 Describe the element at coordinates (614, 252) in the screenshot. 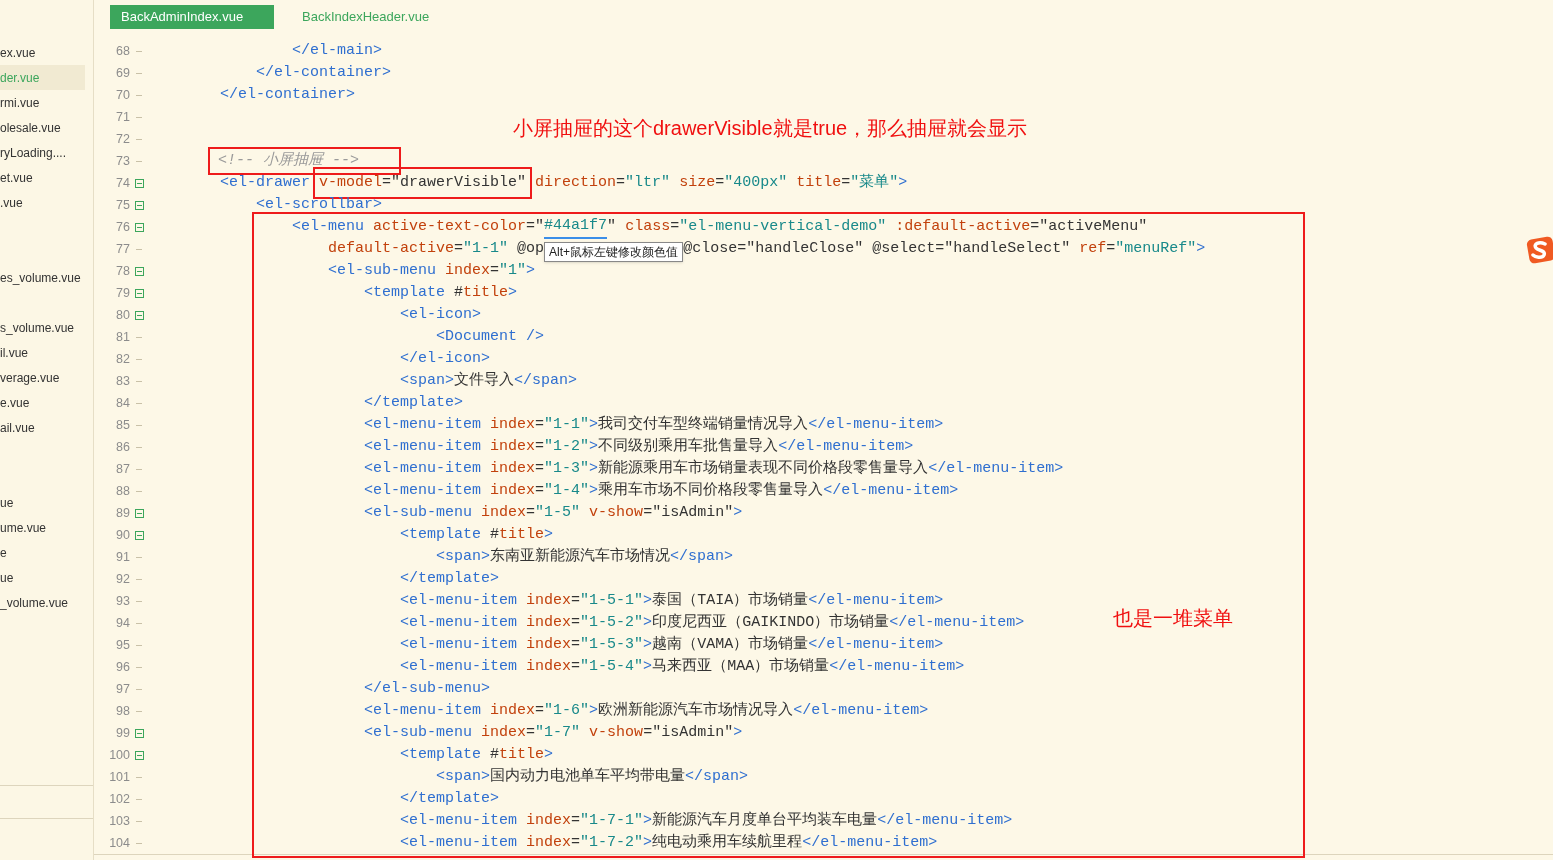

I see `tooltip: Alt+鼠标左键修改颜色值` at that location.